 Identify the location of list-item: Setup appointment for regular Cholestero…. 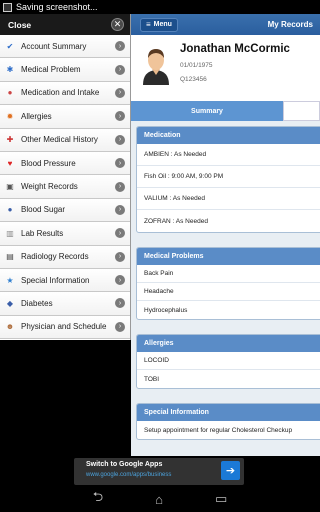
(228, 430).